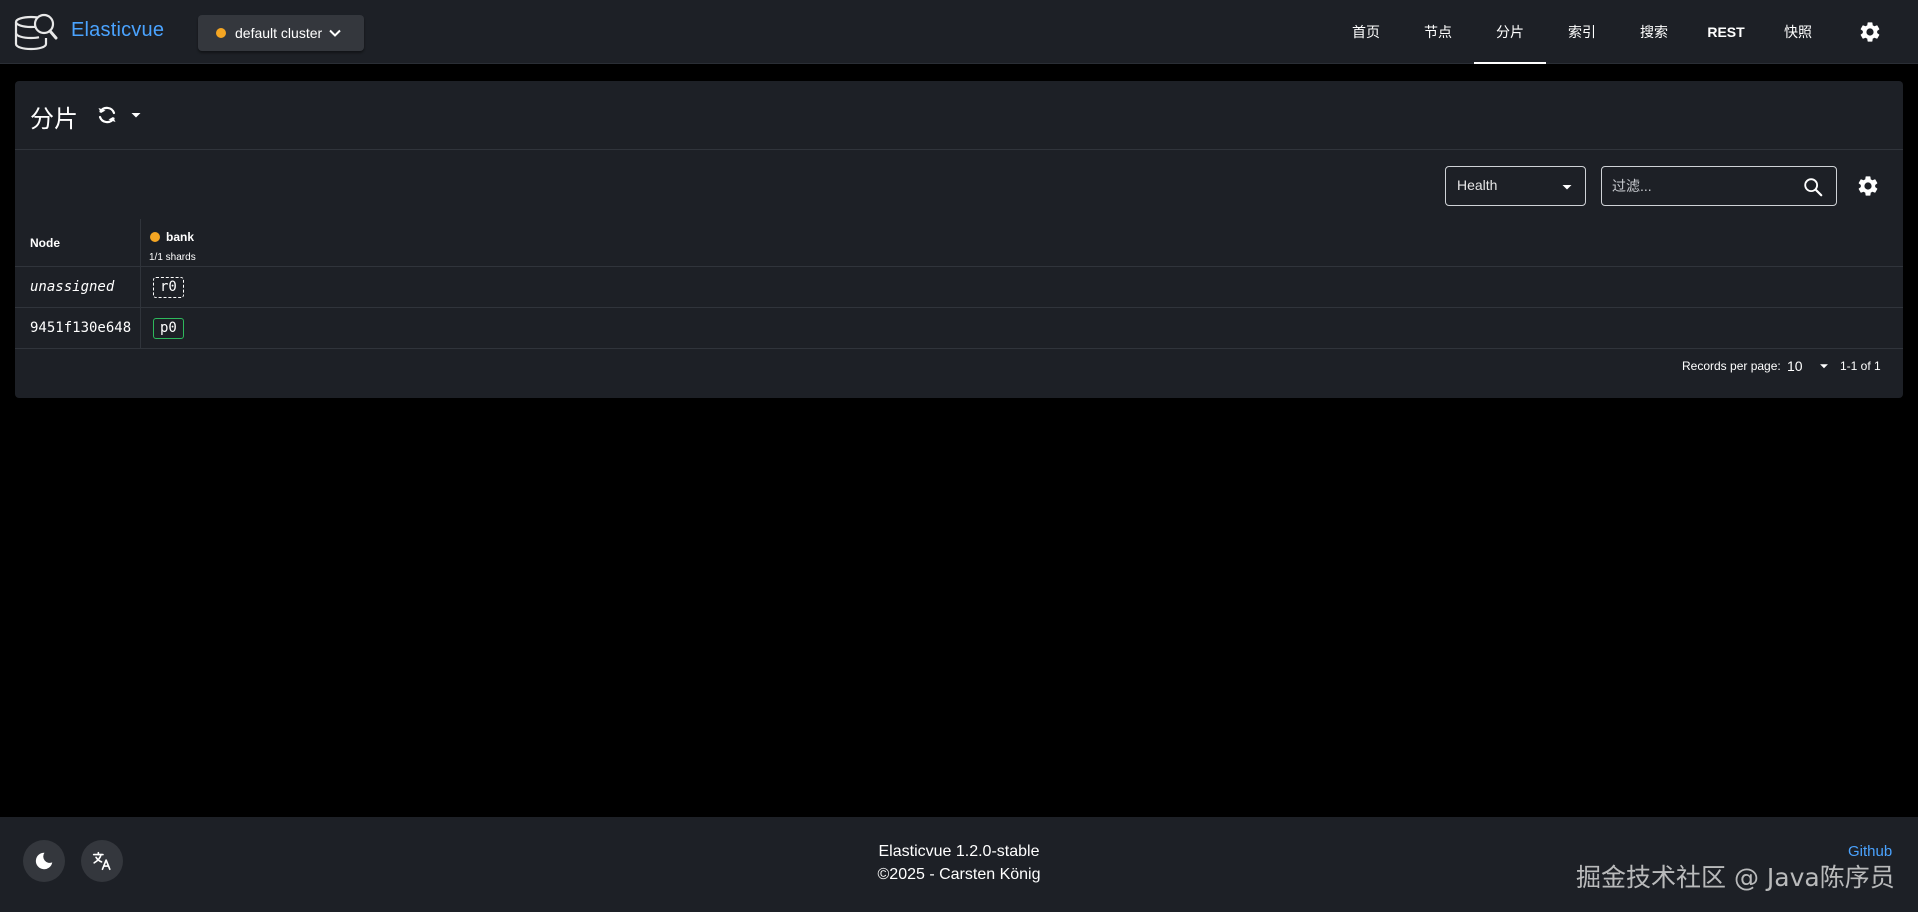 This screenshot has width=1918, height=912. I want to click on node-column-header: Node, so click(45, 243).